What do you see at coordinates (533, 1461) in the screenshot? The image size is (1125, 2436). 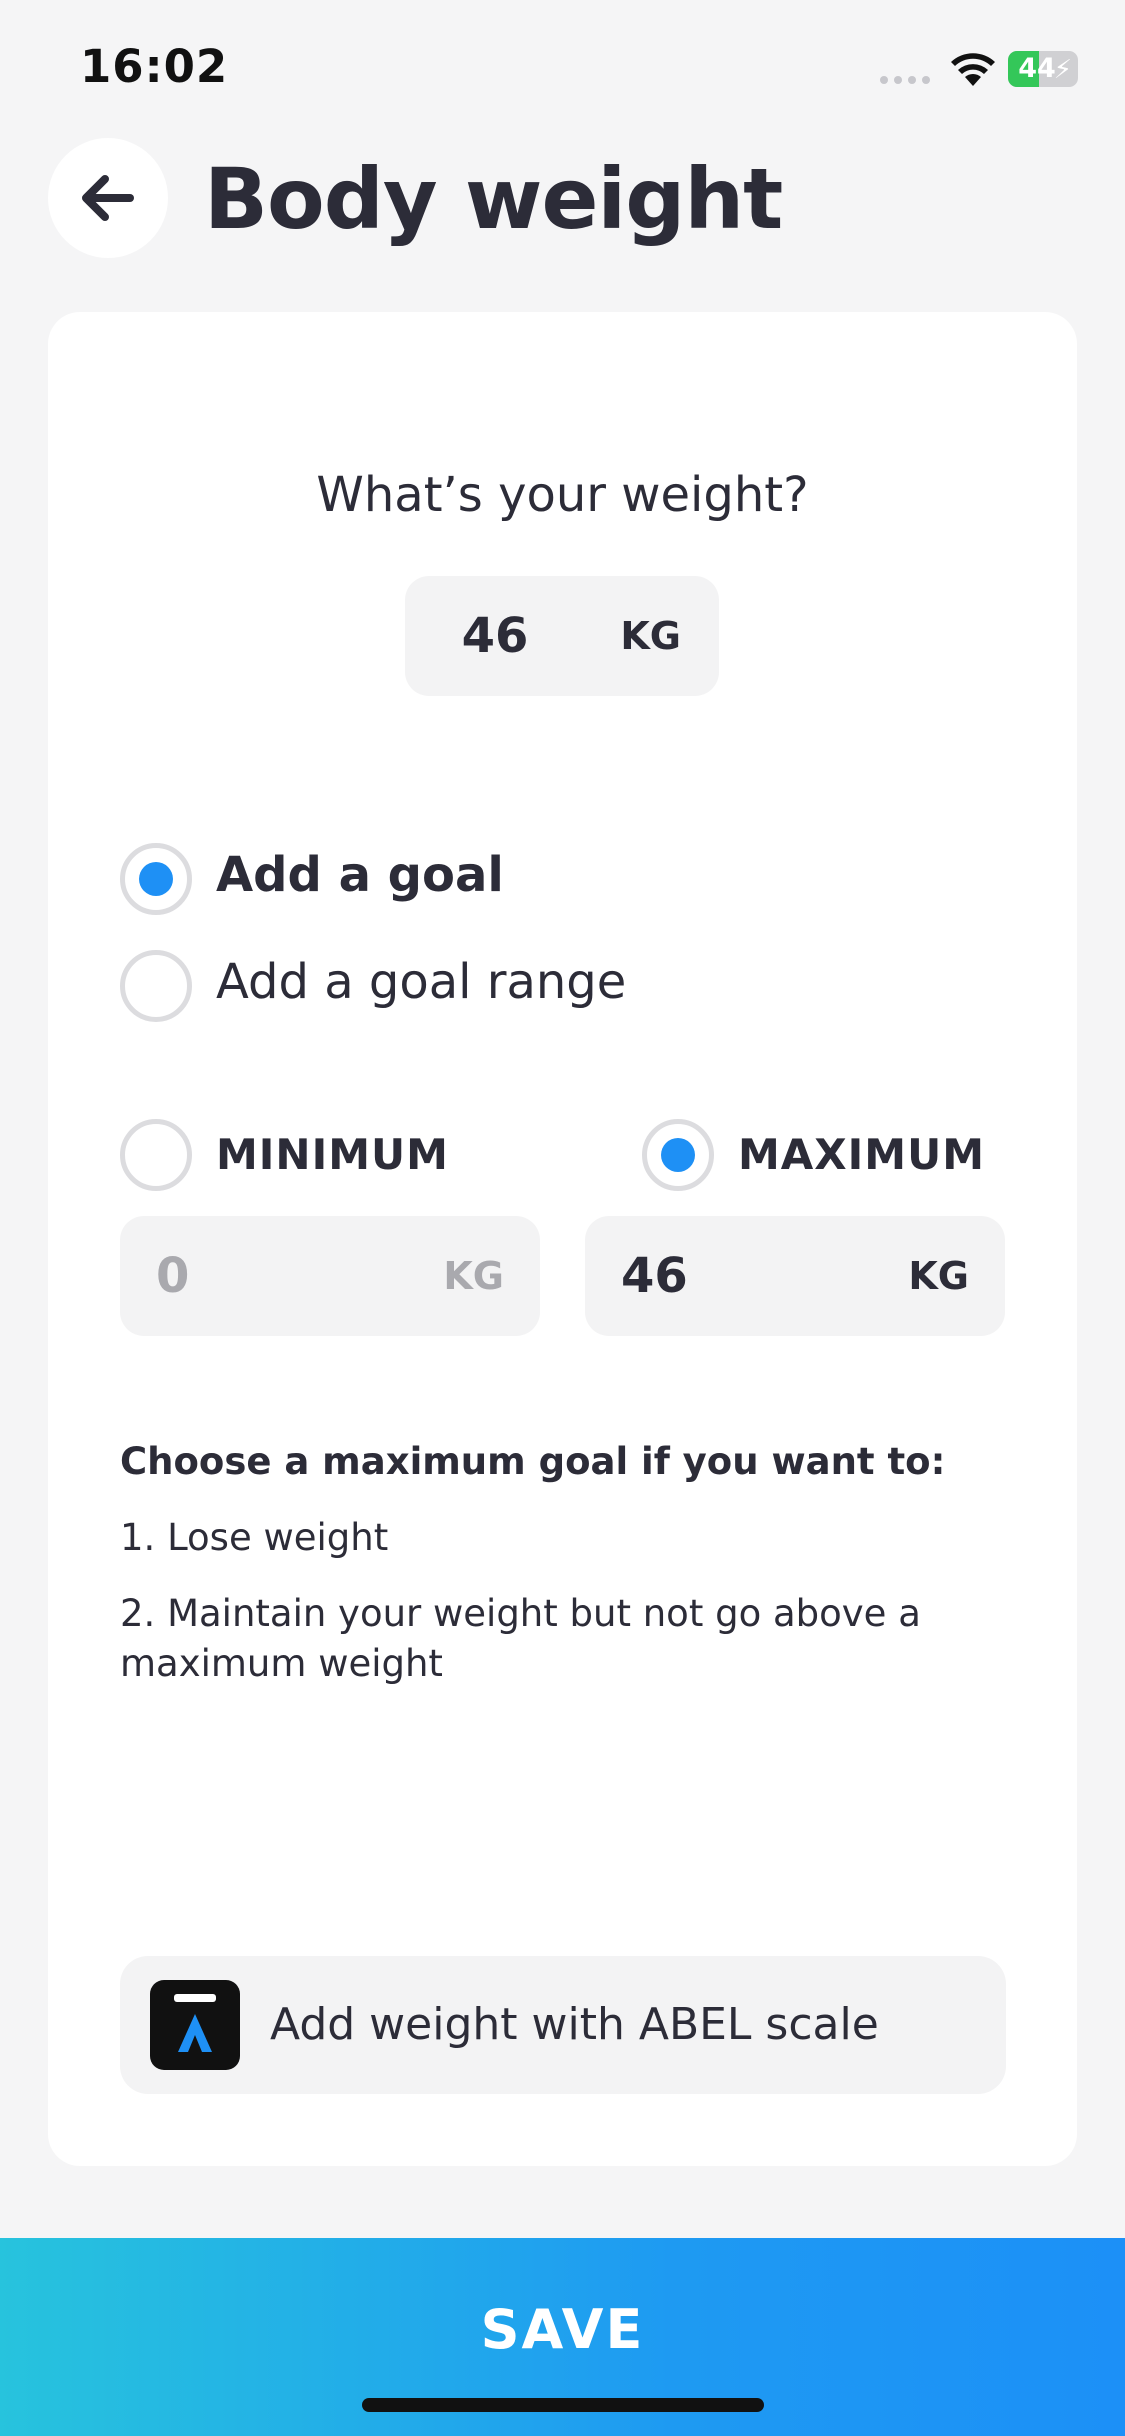 I see `goal-info-title: Choose a maximum goal if you want to:` at bounding box center [533, 1461].